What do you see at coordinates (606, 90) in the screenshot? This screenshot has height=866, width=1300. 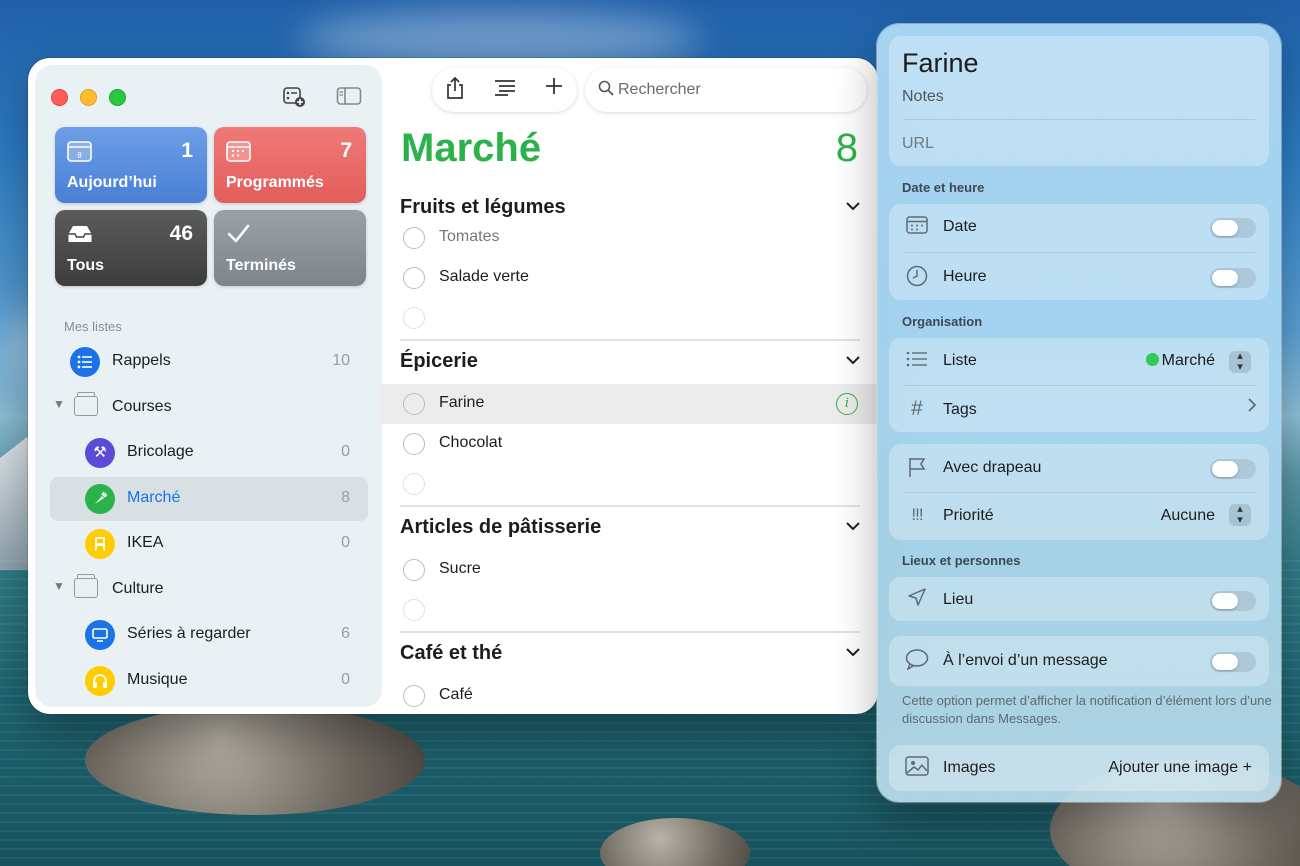 I see `search-icon` at bounding box center [606, 90].